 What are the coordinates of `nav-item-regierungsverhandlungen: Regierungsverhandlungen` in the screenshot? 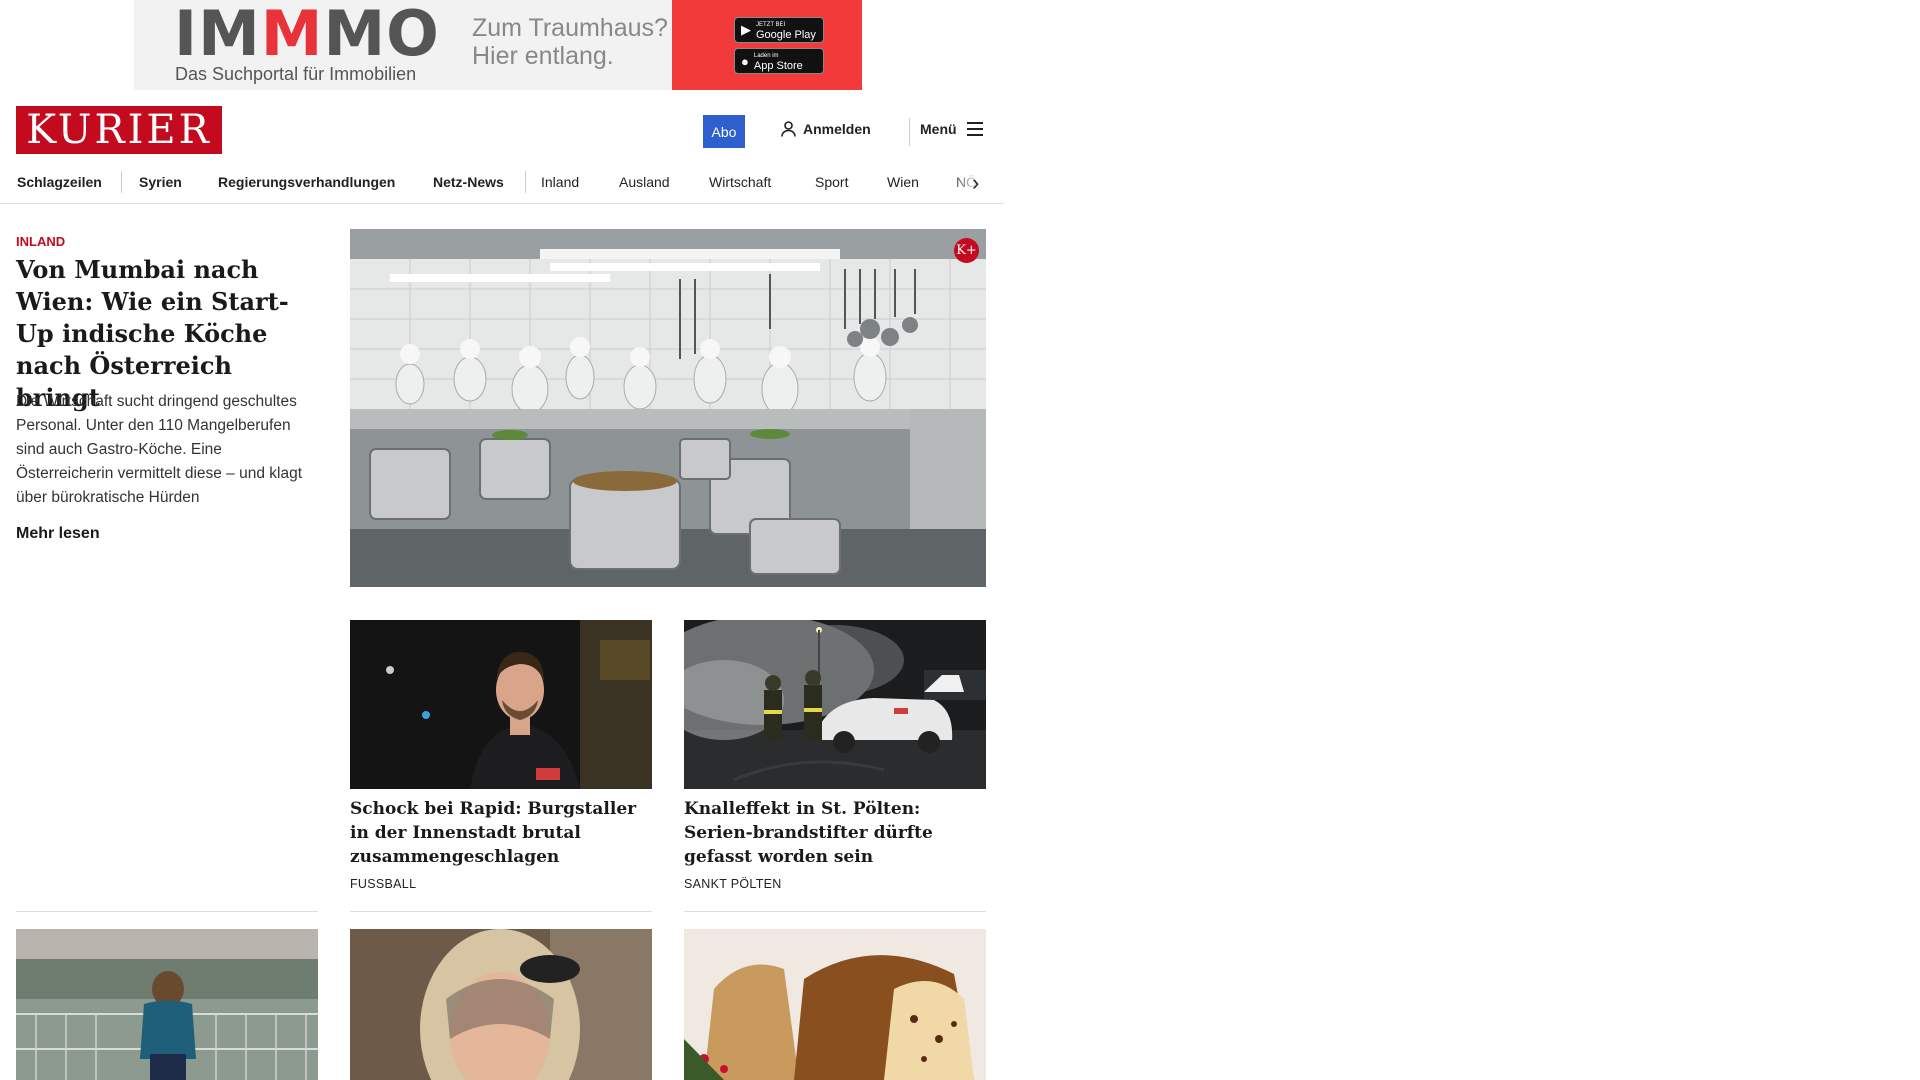 It's located at (306, 182).